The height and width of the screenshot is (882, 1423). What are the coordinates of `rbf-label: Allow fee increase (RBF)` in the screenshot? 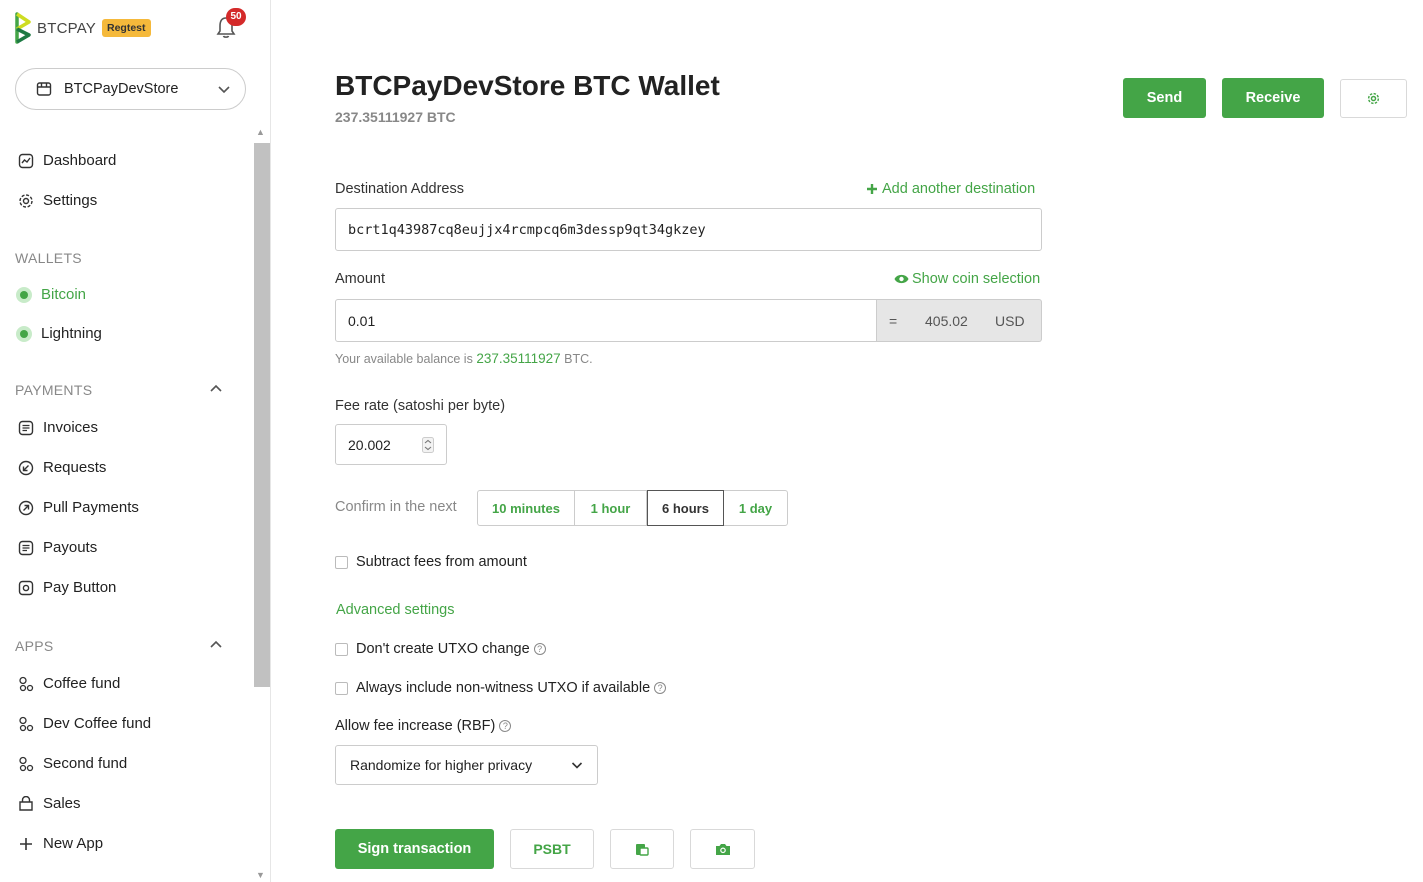 It's located at (415, 726).